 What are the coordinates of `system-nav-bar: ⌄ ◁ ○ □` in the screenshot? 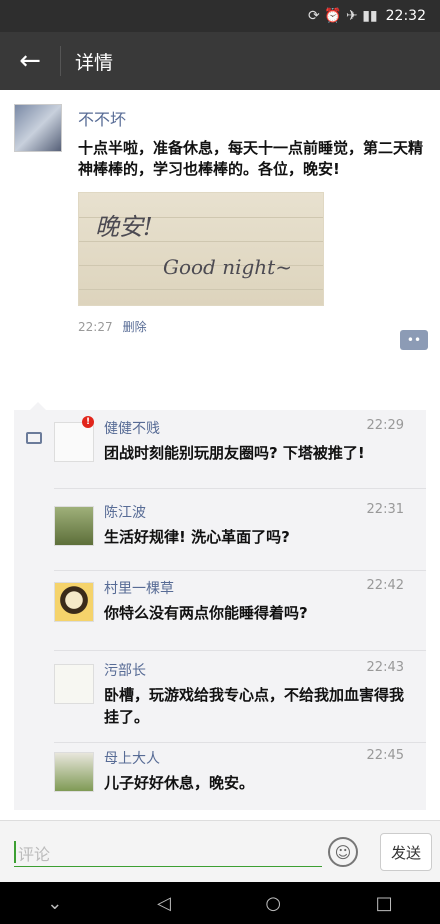 It's located at (220, 903).